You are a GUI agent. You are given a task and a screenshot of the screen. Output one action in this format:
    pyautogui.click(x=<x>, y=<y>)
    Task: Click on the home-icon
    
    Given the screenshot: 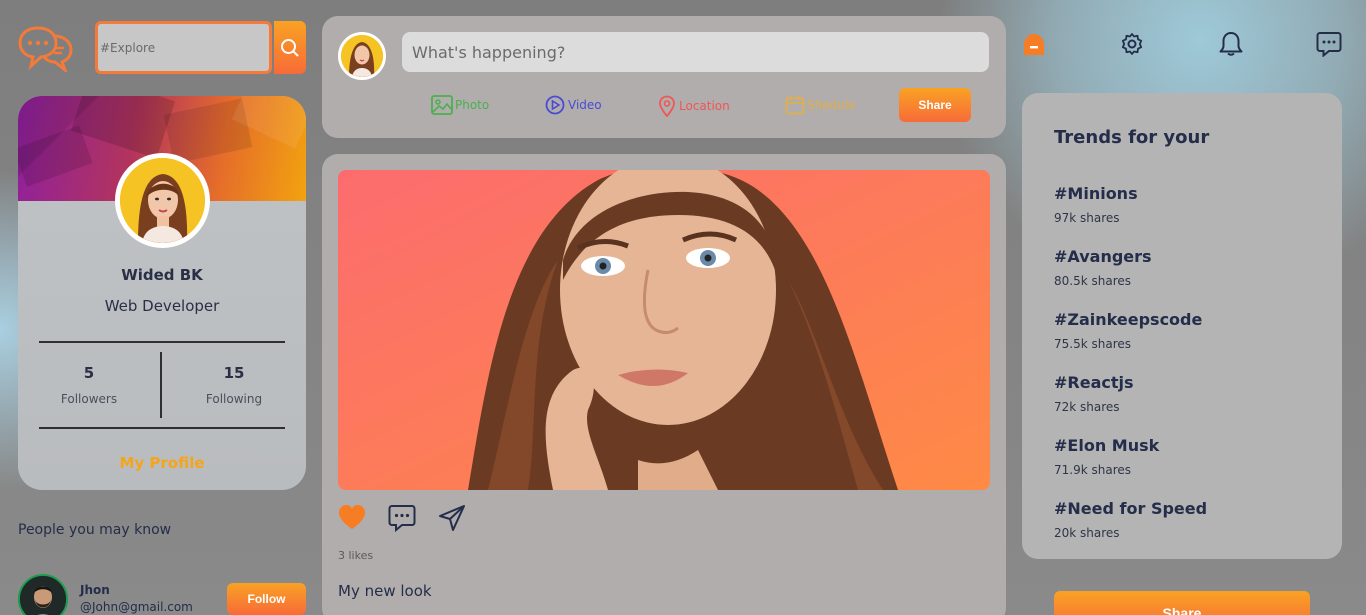 What is the action you would take?
    pyautogui.click(x=1034, y=44)
    